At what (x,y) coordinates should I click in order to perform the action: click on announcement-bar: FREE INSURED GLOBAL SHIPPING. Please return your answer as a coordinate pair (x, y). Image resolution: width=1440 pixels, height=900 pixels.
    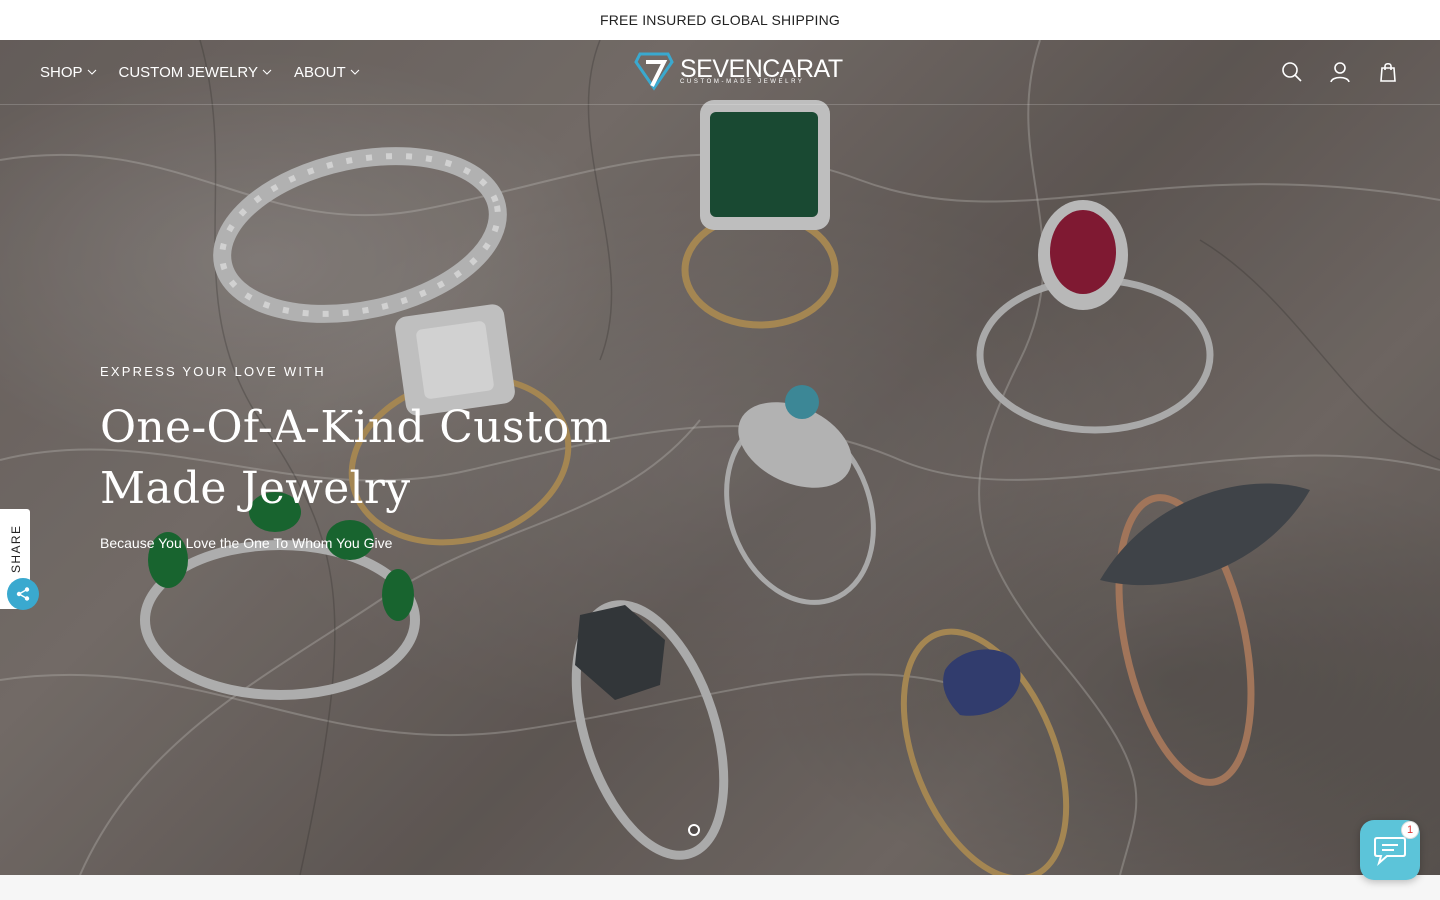
    Looking at the image, I should click on (720, 20).